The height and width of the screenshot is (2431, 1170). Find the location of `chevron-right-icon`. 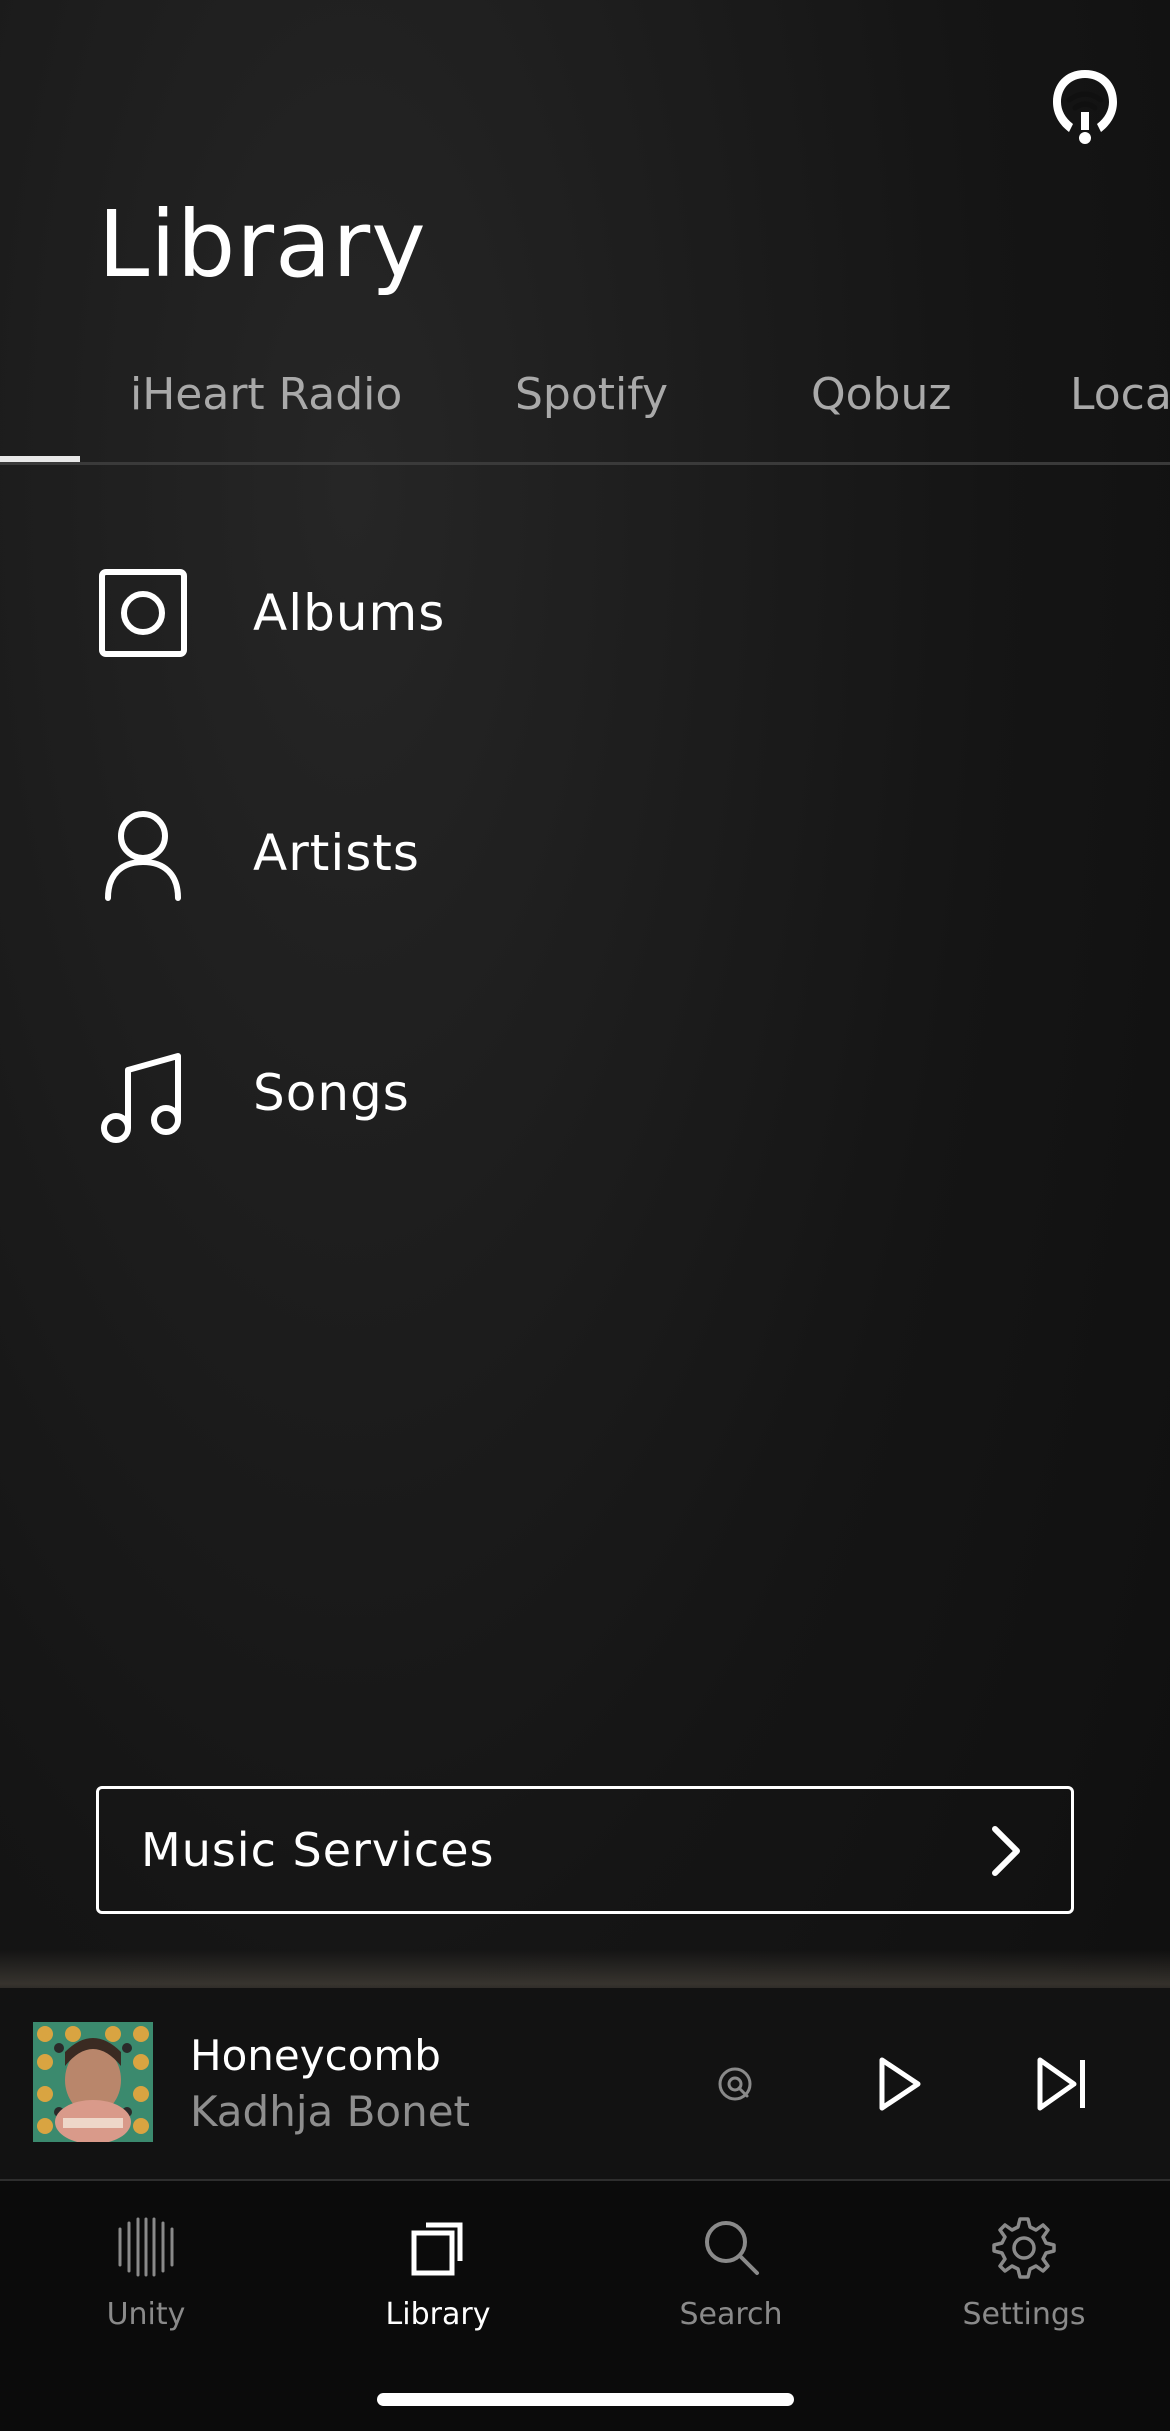

chevron-right-icon is located at coordinates (1007, 1851).